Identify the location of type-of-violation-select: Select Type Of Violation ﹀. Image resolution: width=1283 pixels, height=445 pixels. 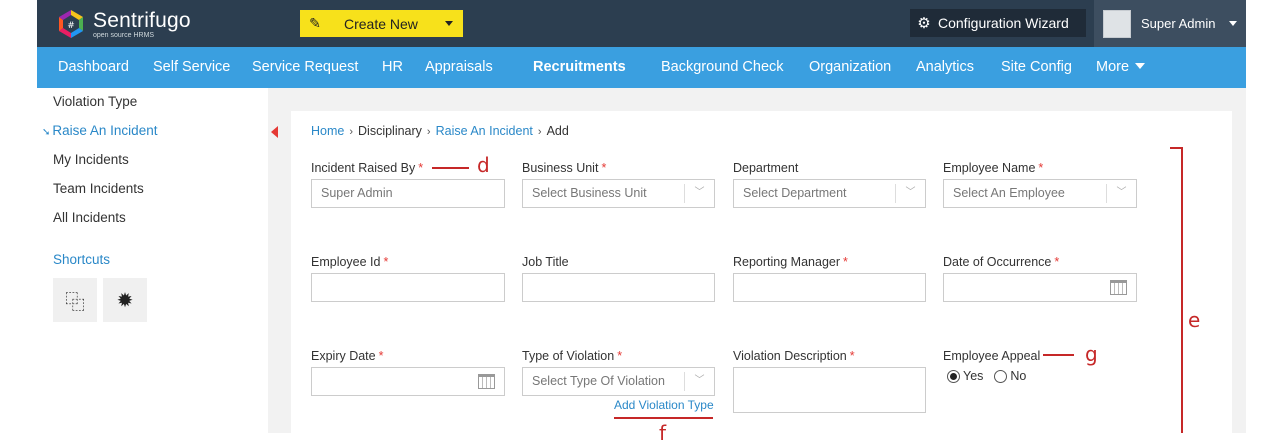
(618, 381).